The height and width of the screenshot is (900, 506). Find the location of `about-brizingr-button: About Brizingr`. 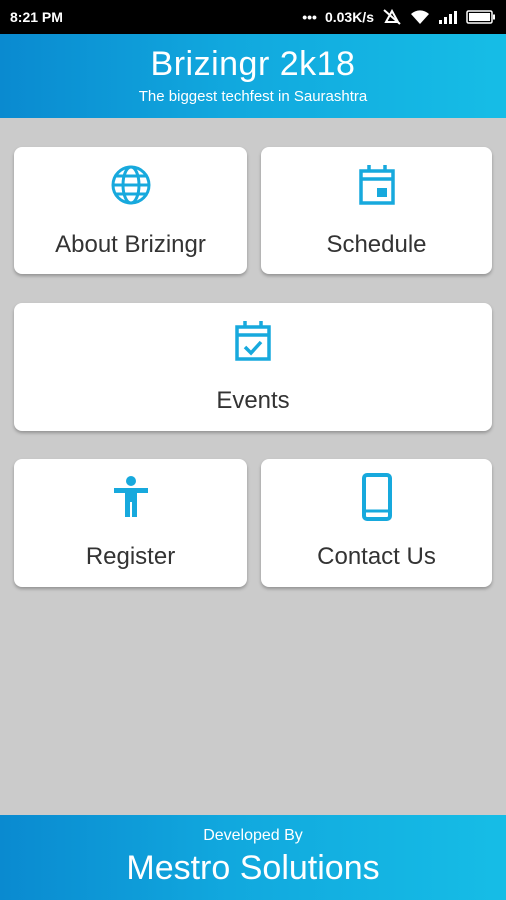

about-brizingr-button: About Brizingr is located at coordinates (130, 210).